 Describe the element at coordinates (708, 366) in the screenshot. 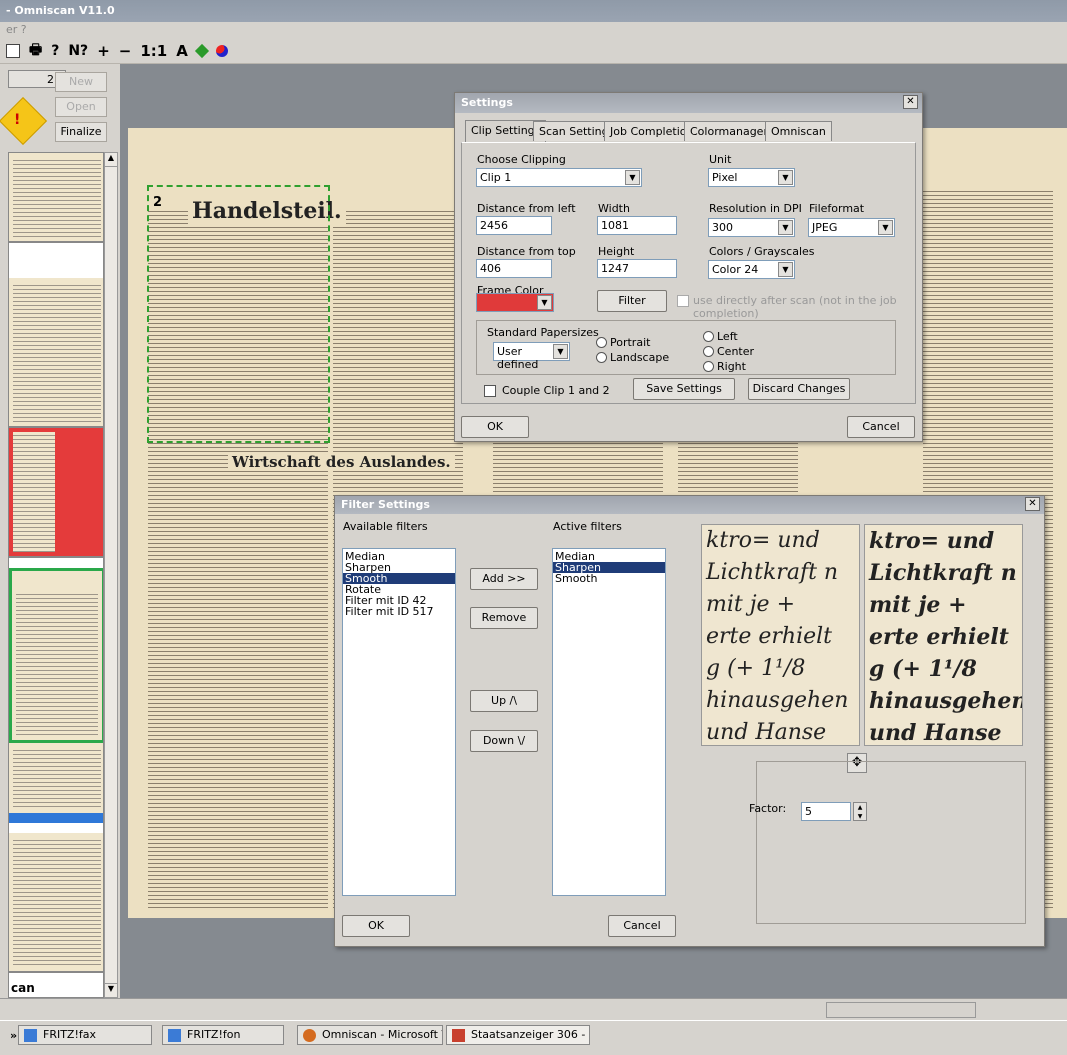

I see `right-radio` at that location.